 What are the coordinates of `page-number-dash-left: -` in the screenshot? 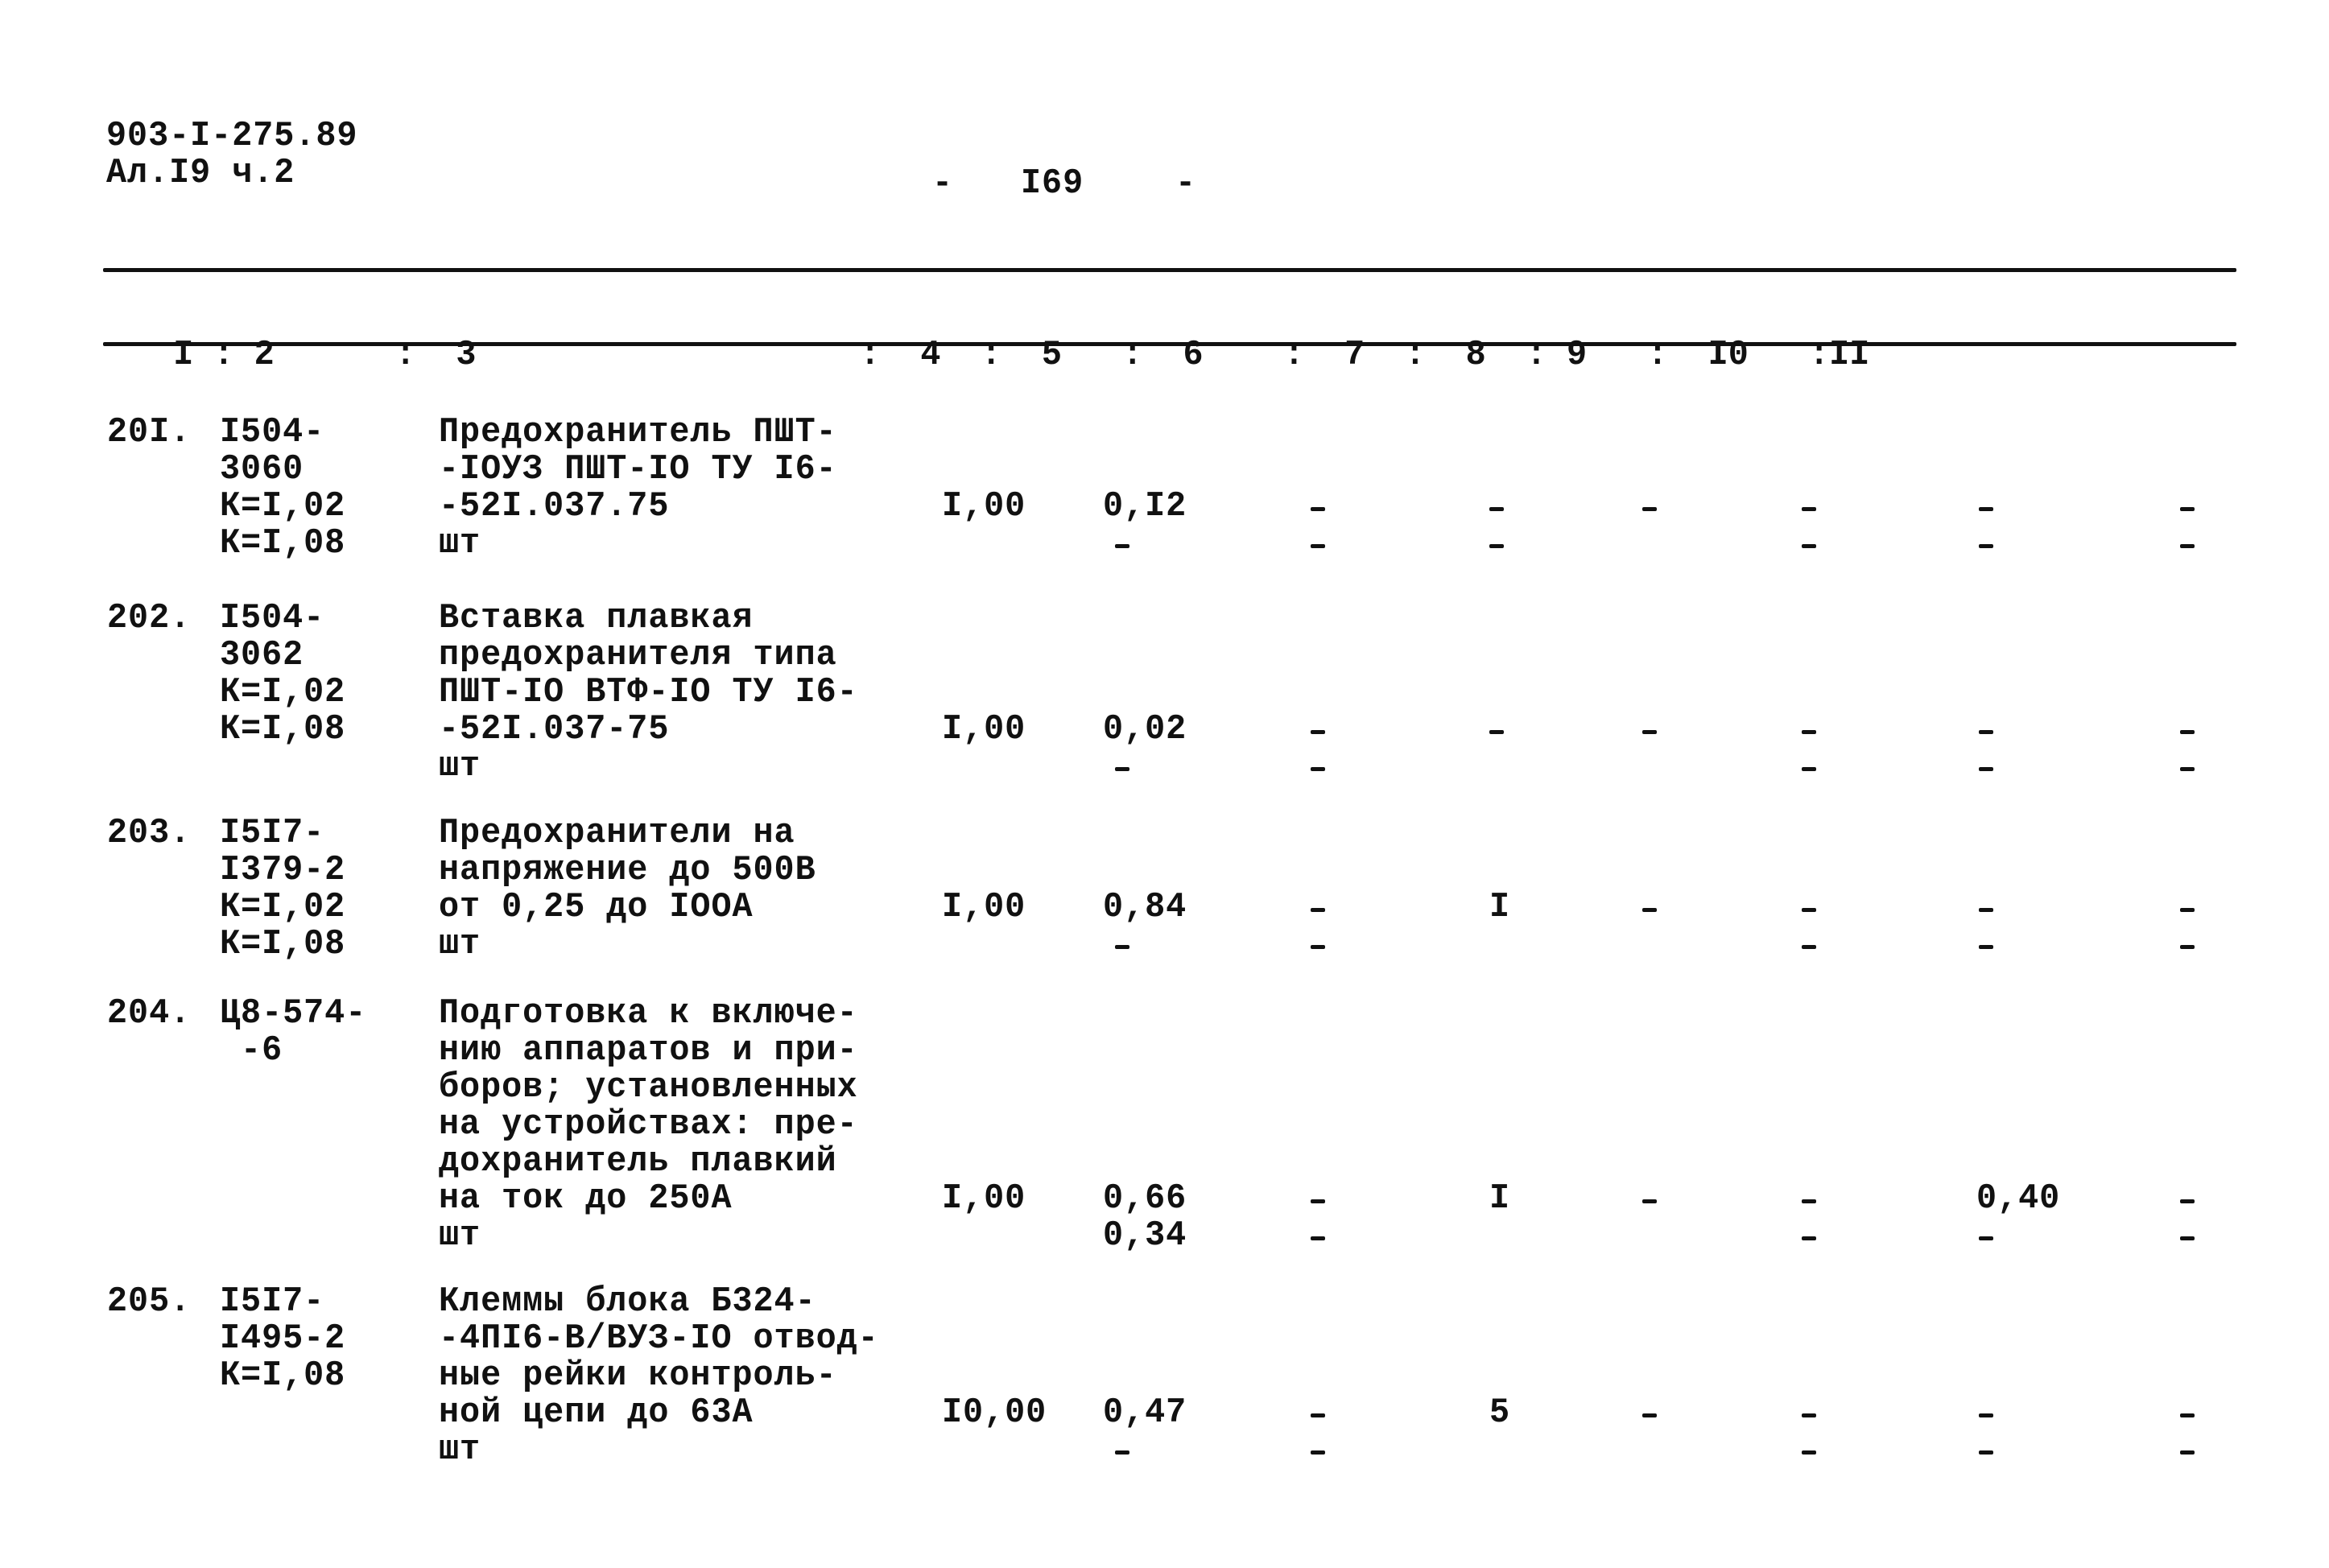 It's located at (943, 183).